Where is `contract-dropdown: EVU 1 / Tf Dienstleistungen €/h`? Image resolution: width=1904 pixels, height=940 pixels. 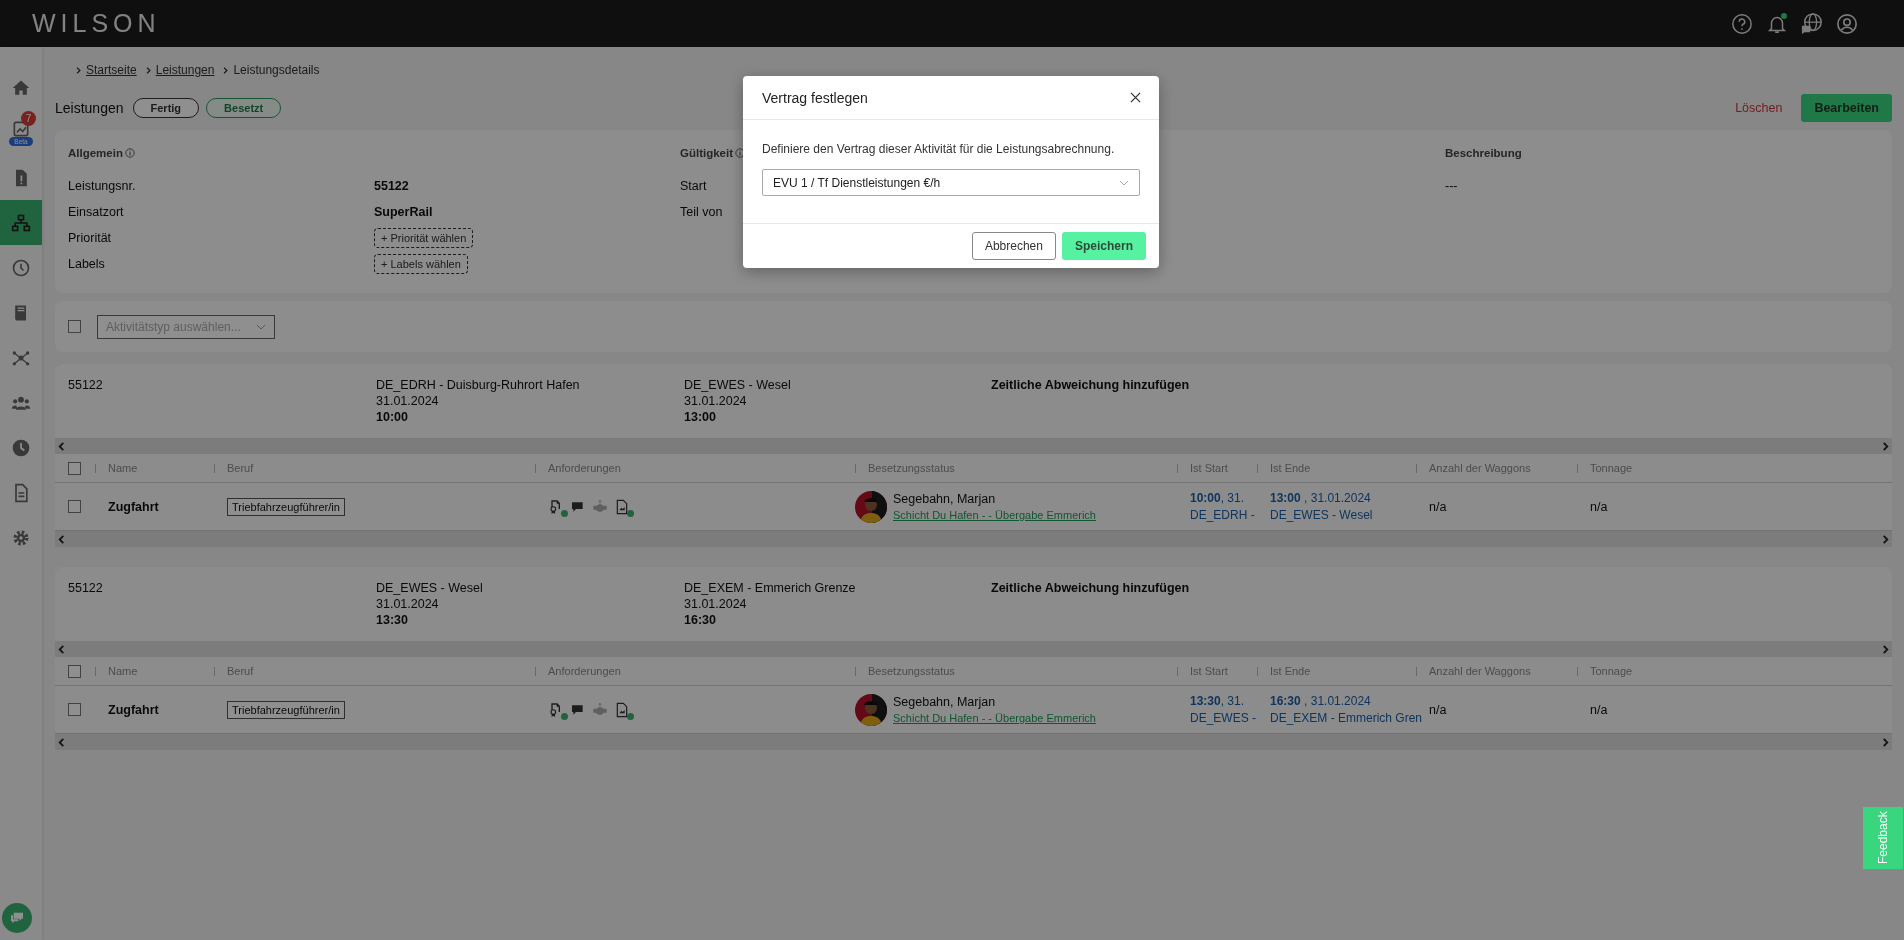
contract-dropdown: EVU 1 / Tf Dienstleistungen €/h is located at coordinates (951, 182).